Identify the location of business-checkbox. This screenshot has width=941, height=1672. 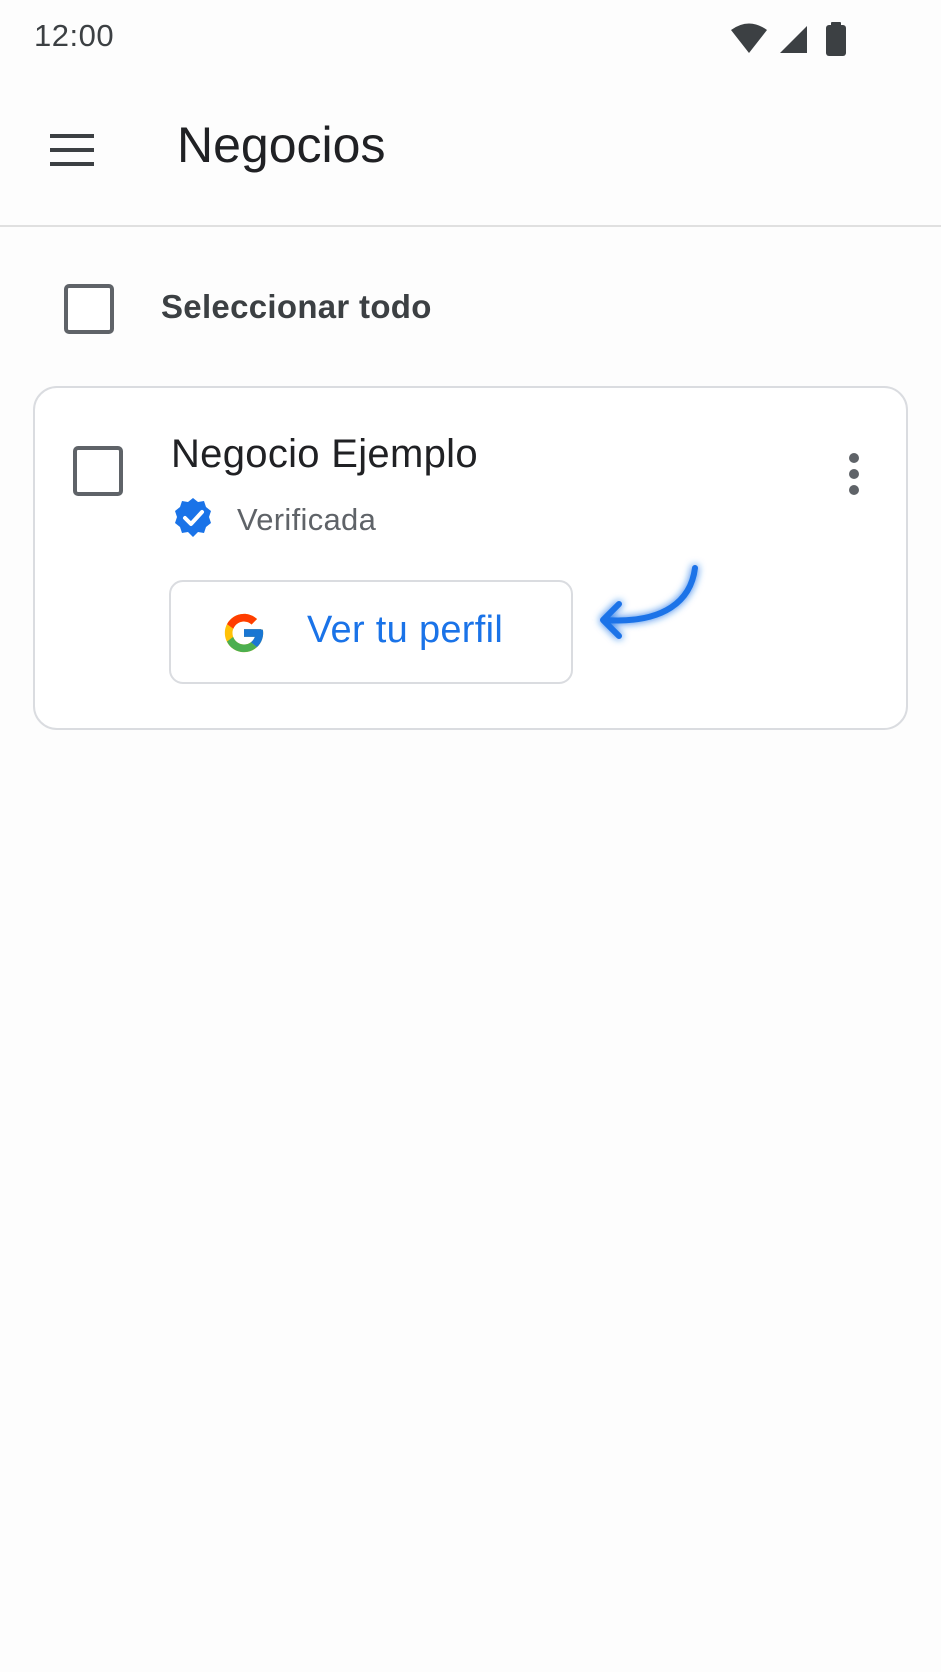
(98, 471).